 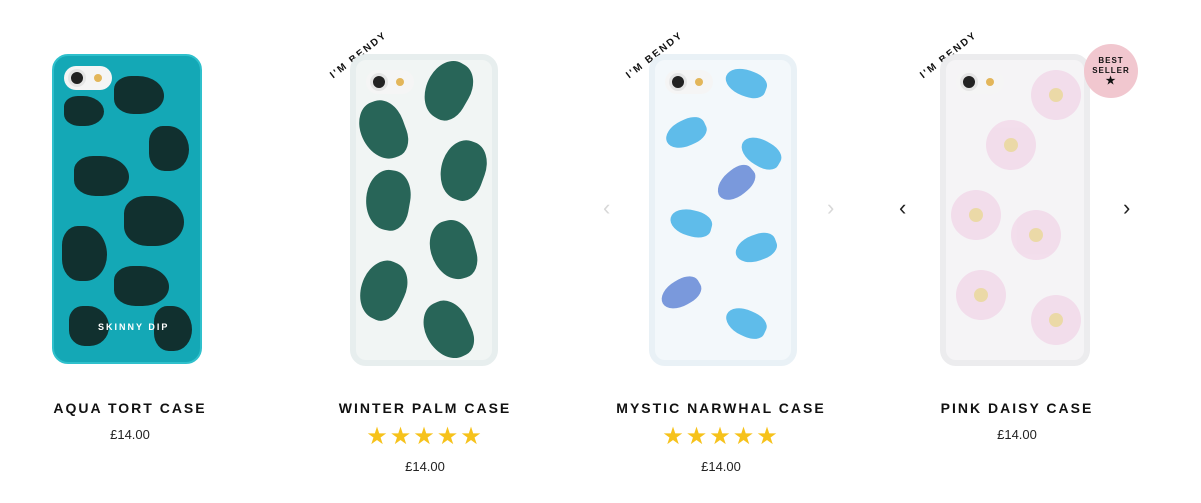 What do you see at coordinates (134, 327) in the screenshot?
I see `brand-mark: SKINNY DIP` at bounding box center [134, 327].